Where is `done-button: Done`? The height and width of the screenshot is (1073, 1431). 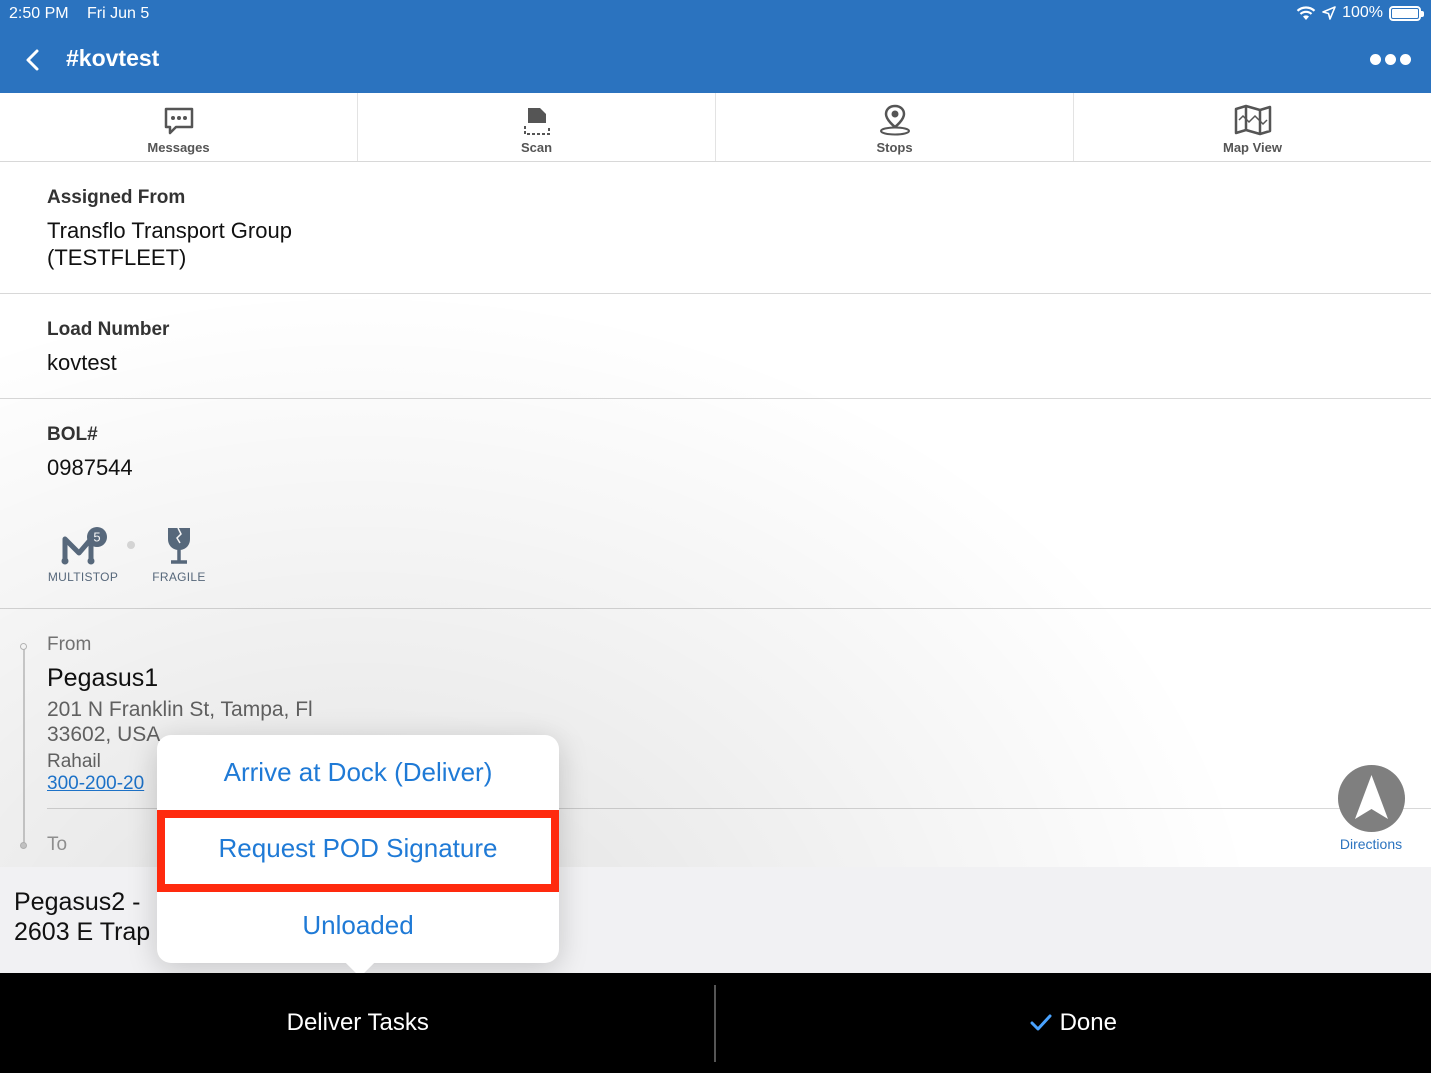 done-button: Done is located at coordinates (1073, 1023).